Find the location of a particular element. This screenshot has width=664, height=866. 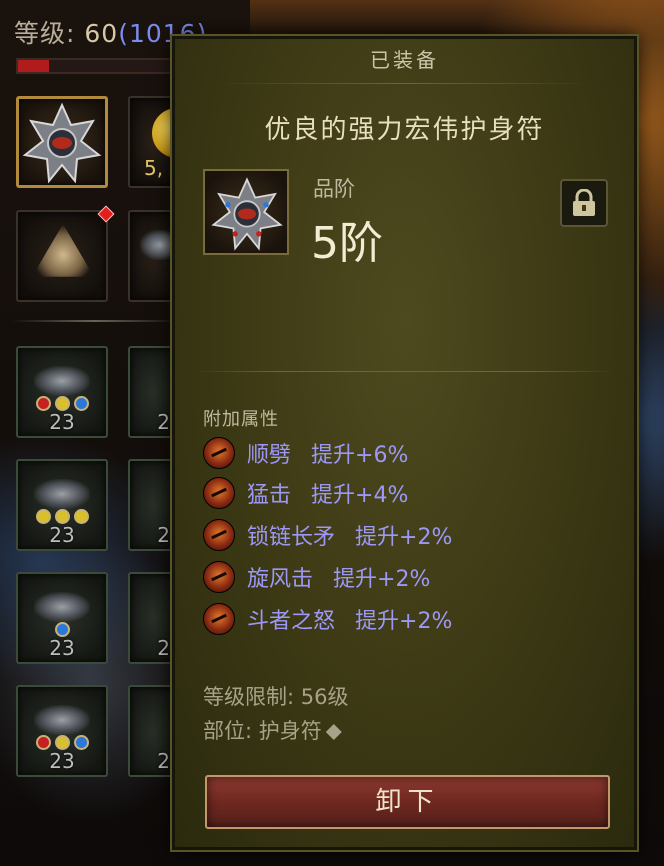

sweep-skill-icon is located at coordinates (219, 453).